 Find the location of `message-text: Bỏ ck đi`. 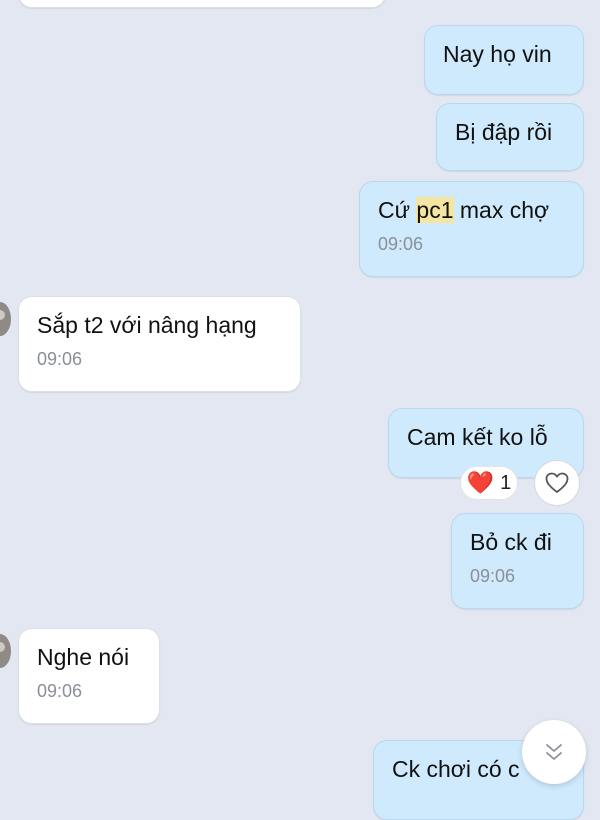

message-text: Bỏ ck đi is located at coordinates (511, 542).